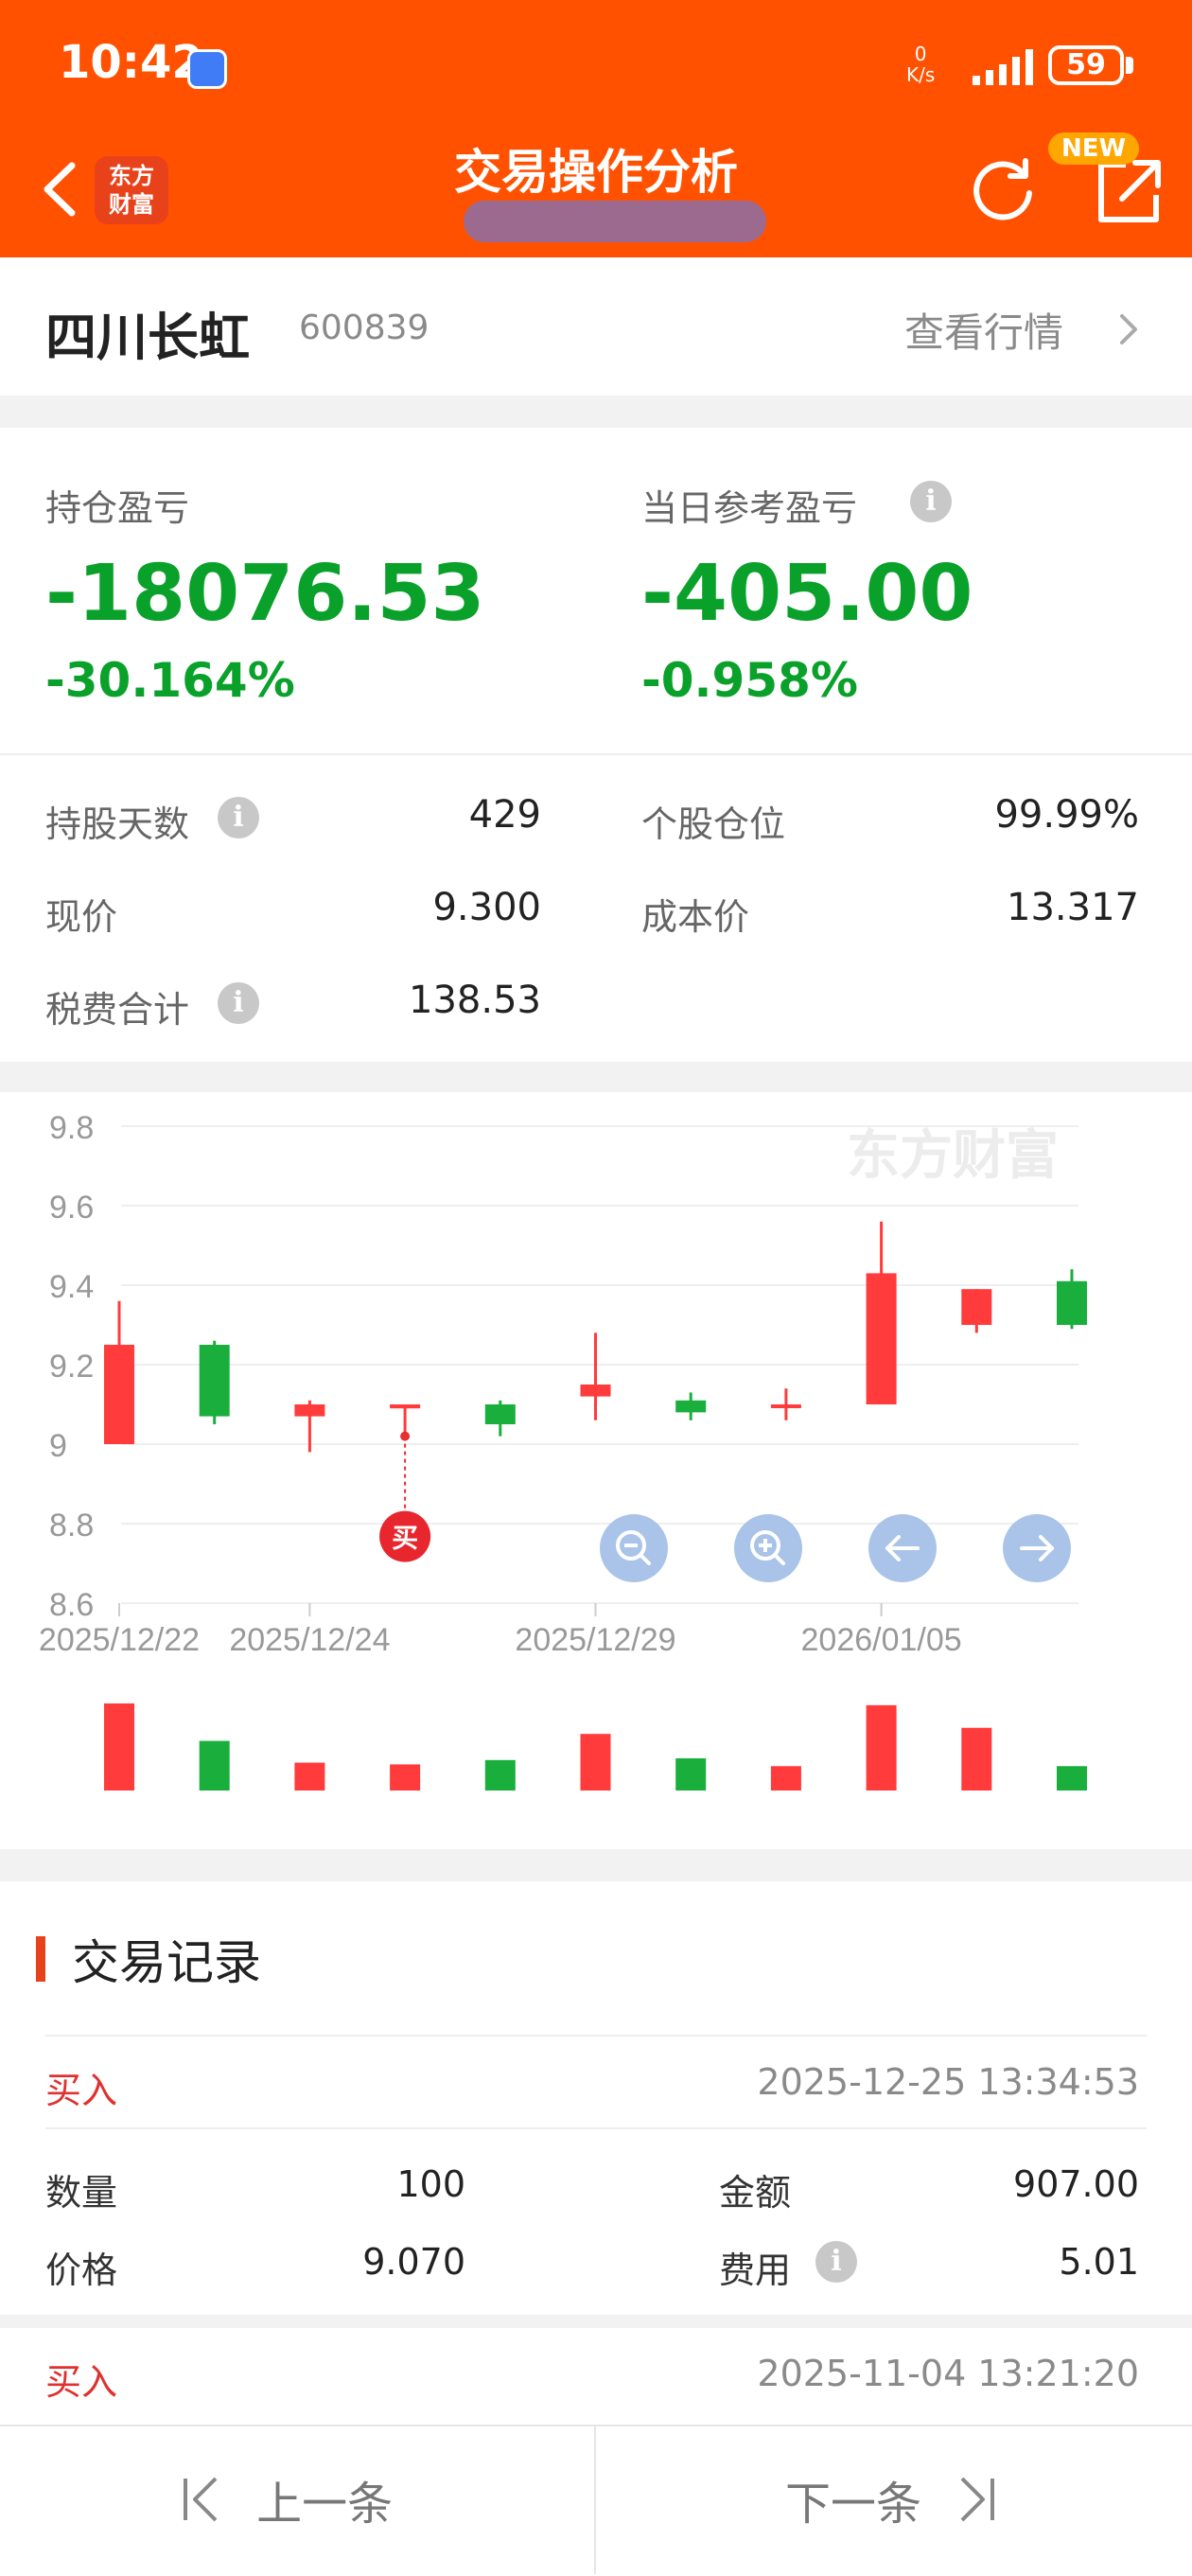 This screenshot has height=2576, width=1192. Describe the element at coordinates (983, 330) in the screenshot. I see `view-quote-link: 查看行情` at that location.